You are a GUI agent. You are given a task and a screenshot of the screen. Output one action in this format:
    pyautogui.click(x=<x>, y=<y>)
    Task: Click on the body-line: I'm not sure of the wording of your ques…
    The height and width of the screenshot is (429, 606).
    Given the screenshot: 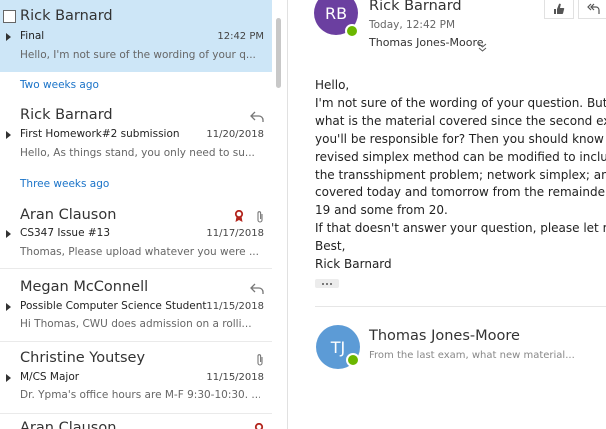 What is the action you would take?
    pyautogui.click(x=460, y=102)
    